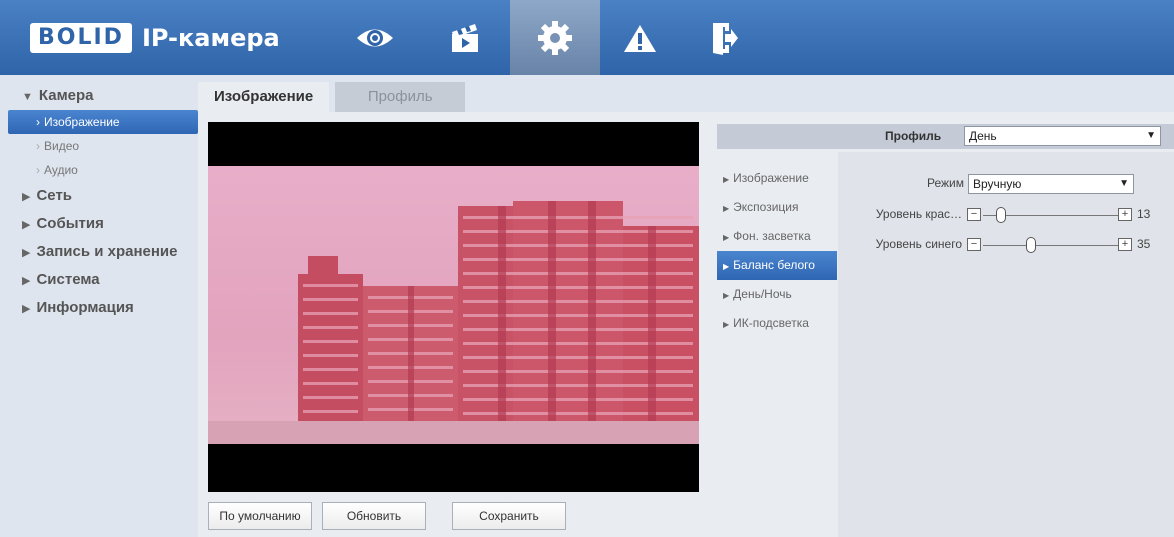 The width and height of the screenshot is (1174, 537). What do you see at coordinates (103, 96) in the screenshot?
I see `sidebar-group-camera: ▼ Камера` at bounding box center [103, 96].